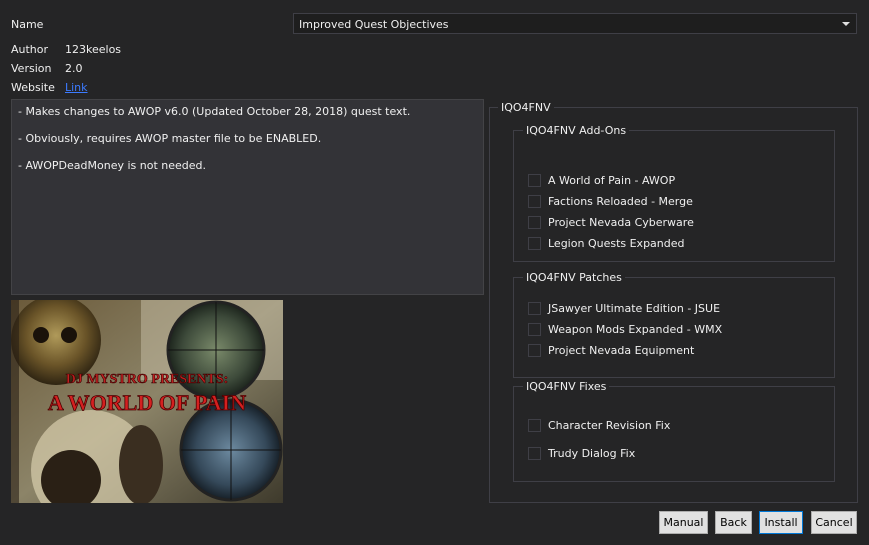  What do you see at coordinates (846, 24) in the screenshot?
I see `chevron-down-icon` at bounding box center [846, 24].